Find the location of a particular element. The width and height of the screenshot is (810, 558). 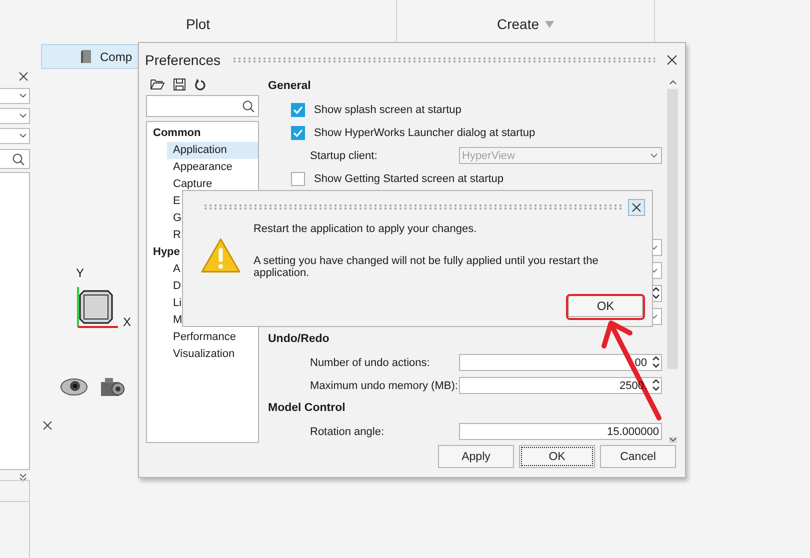

ok-button: OK is located at coordinates (605, 306).